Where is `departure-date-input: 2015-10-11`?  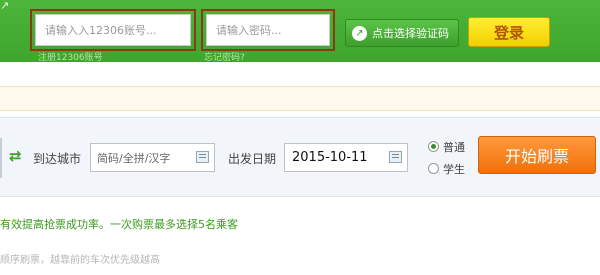
departure-date-input: 2015-10-11 is located at coordinates (346, 157).